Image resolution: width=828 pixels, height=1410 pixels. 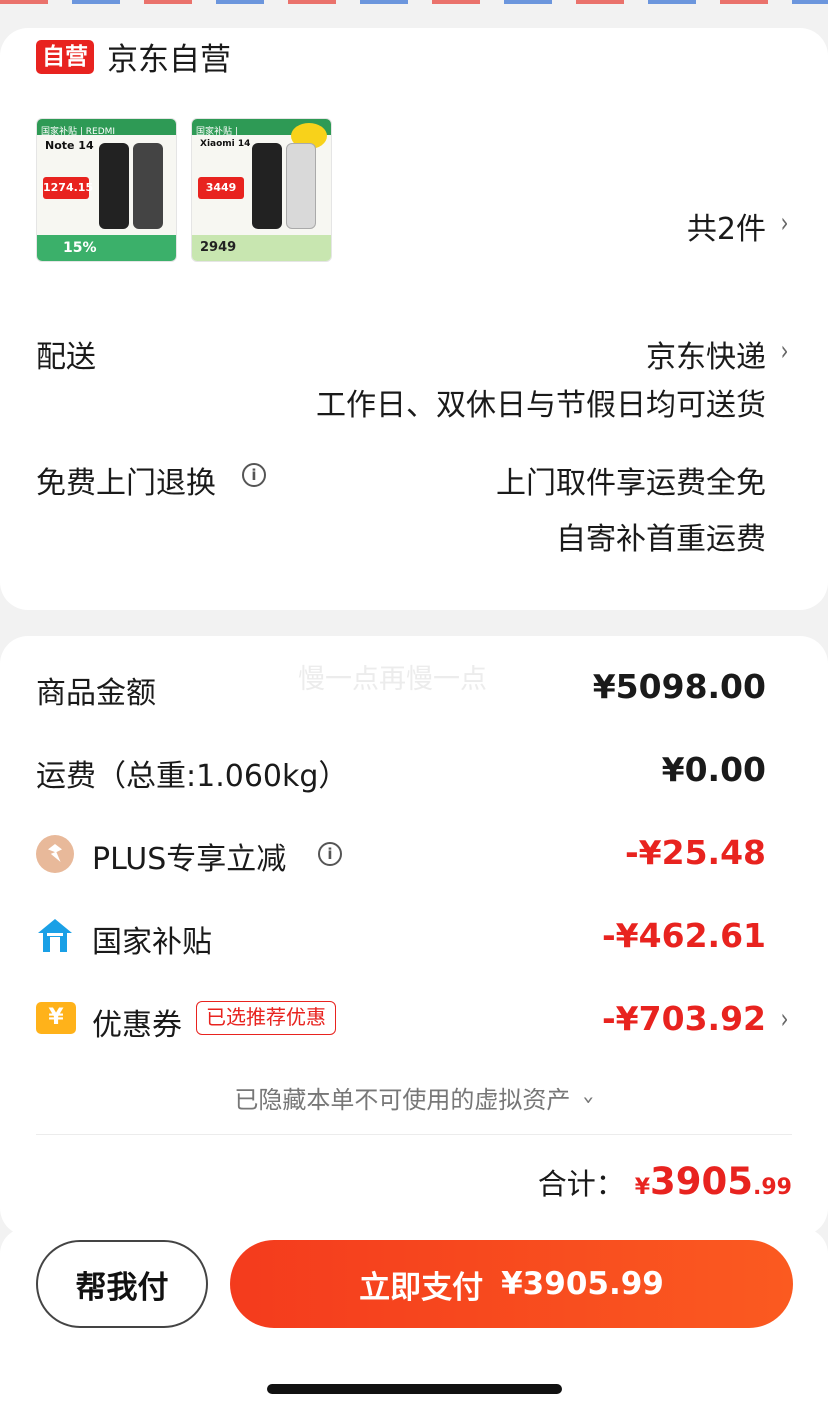 What do you see at coordinates (414, 1389) in the screenshot?
I see `home-indicator` at bounding box center [414, 1389].